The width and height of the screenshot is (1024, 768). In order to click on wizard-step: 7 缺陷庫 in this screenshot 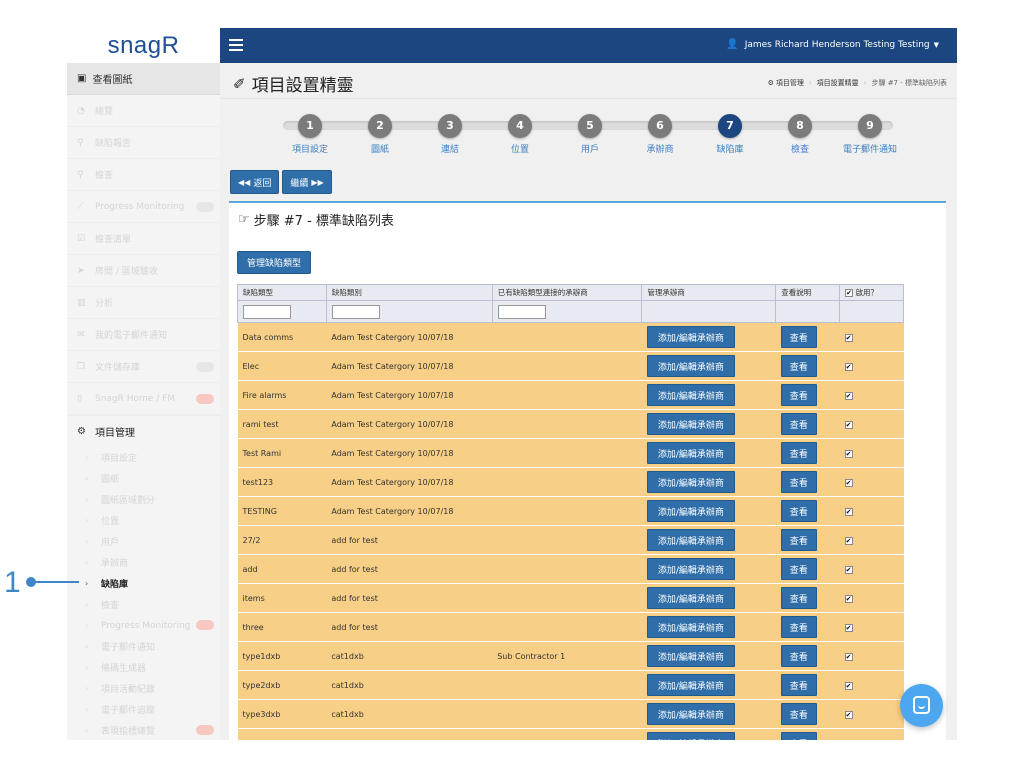, I will do `click(730, 134)`.